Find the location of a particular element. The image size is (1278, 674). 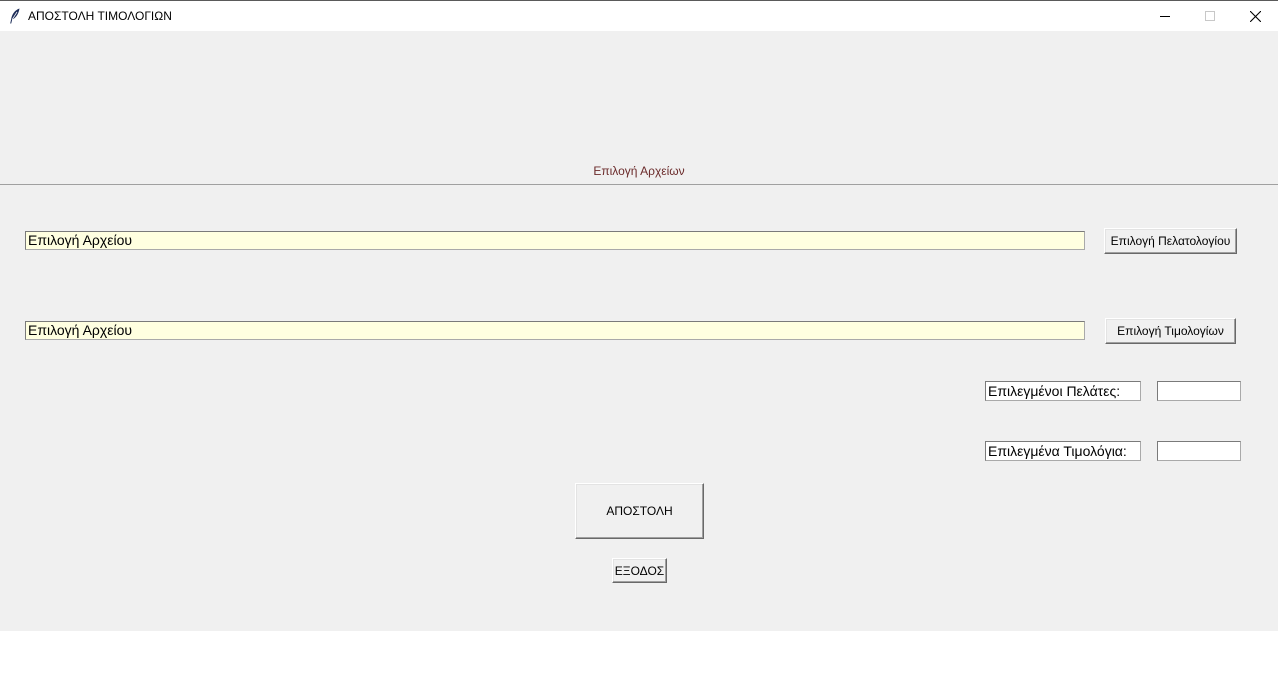

minimize-button is located at coordinates (1165, 16).